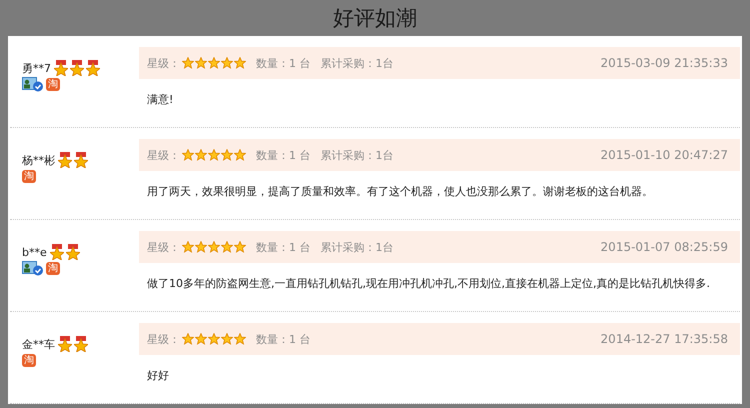 This screenshot has width=750, height=408. I want to click on page-title: 好评如潮, so click(375, 18).